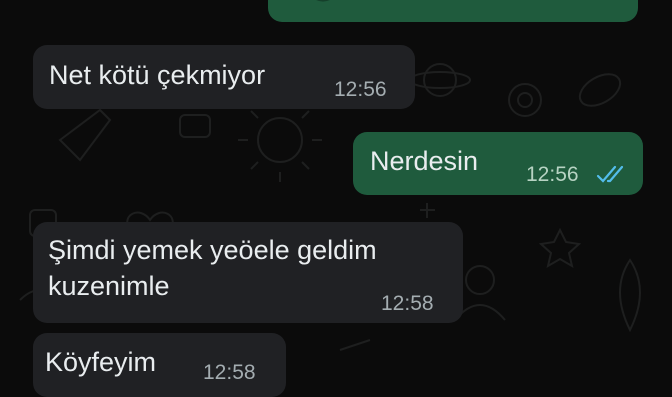 The image size is (672, 397). What do you see at coordinates (101, 362) in the screenshot?
I see `message-text: Köyfeyim` at bounding box center [101, 362].